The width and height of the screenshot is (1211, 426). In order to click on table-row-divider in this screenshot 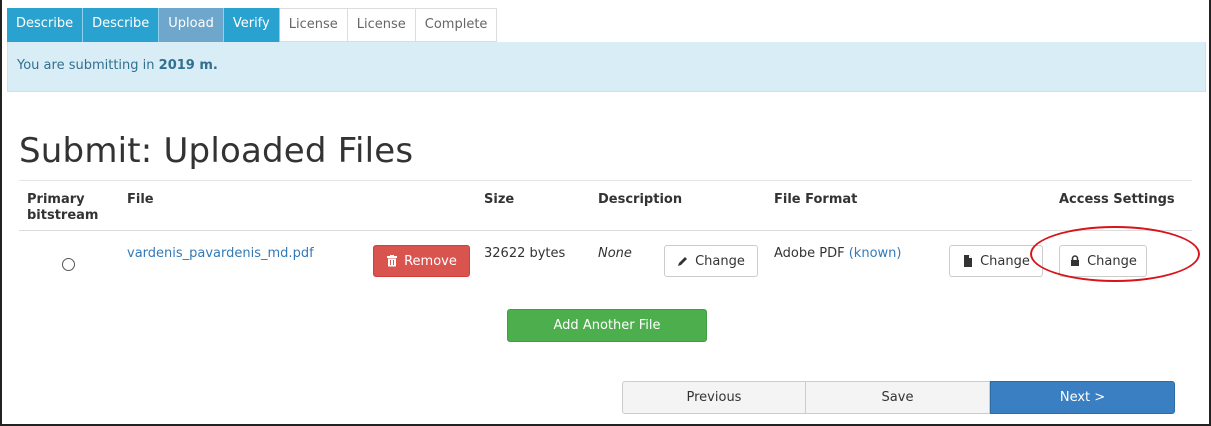, I will do `click(605, 230)`.